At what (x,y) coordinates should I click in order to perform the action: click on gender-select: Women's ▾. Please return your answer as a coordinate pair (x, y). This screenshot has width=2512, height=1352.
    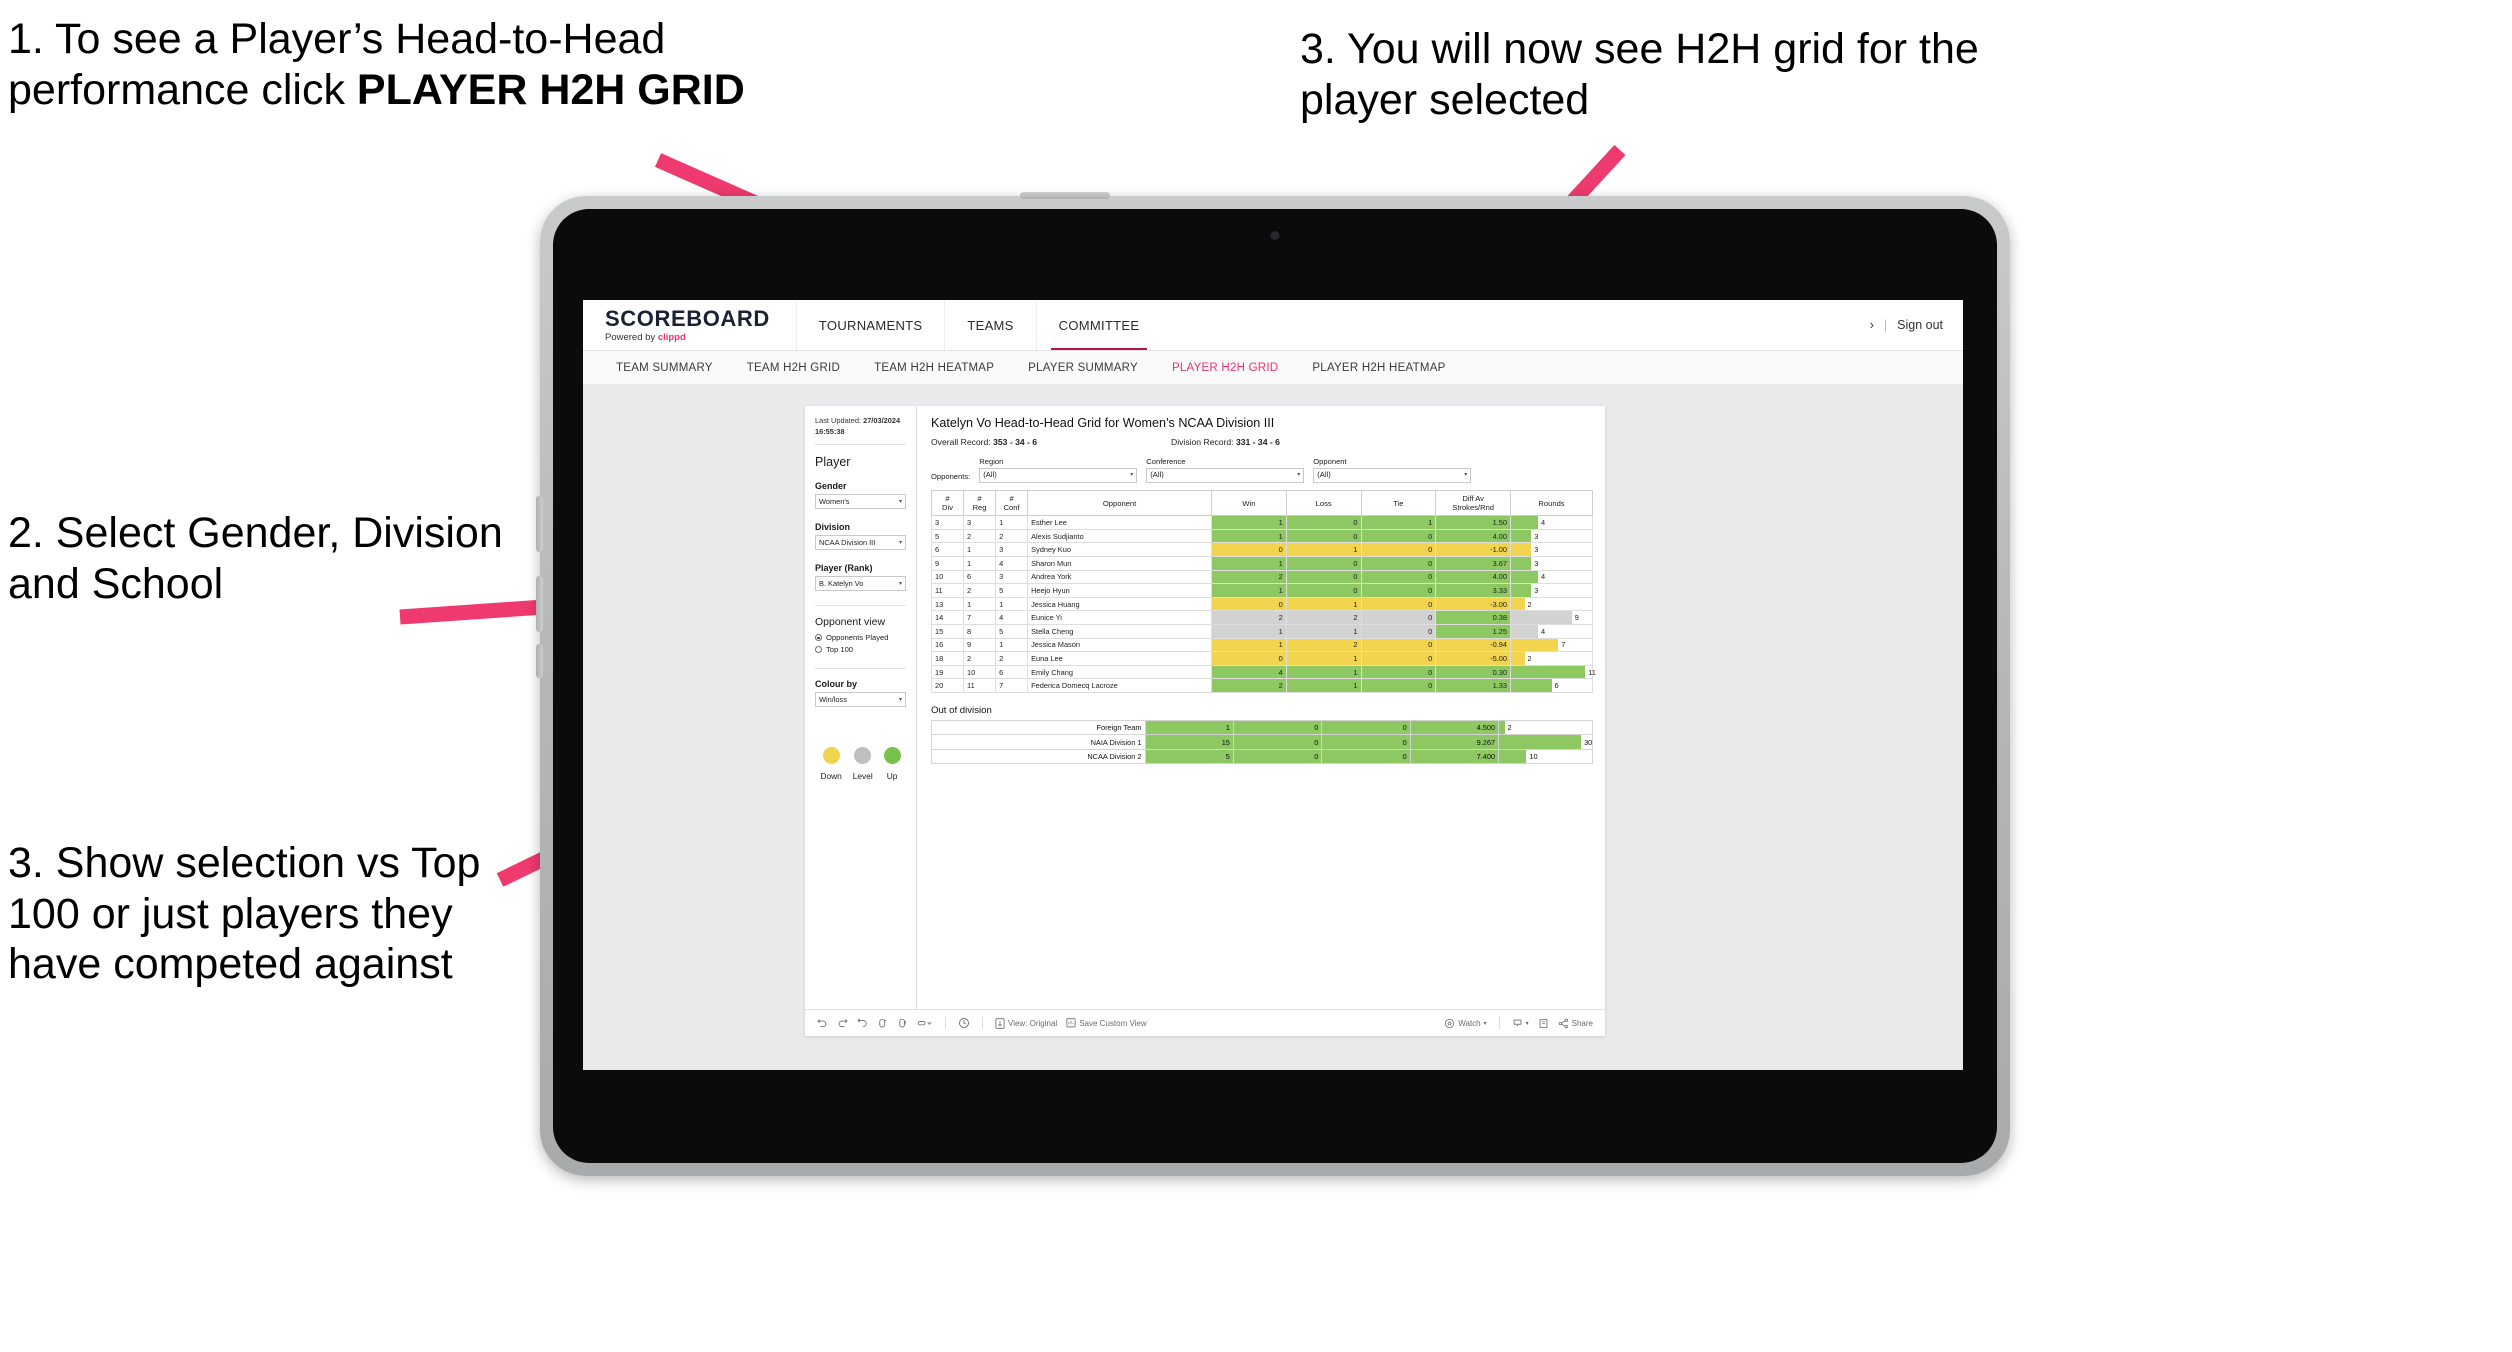
    Looking at the image, I should click on (860, 502).